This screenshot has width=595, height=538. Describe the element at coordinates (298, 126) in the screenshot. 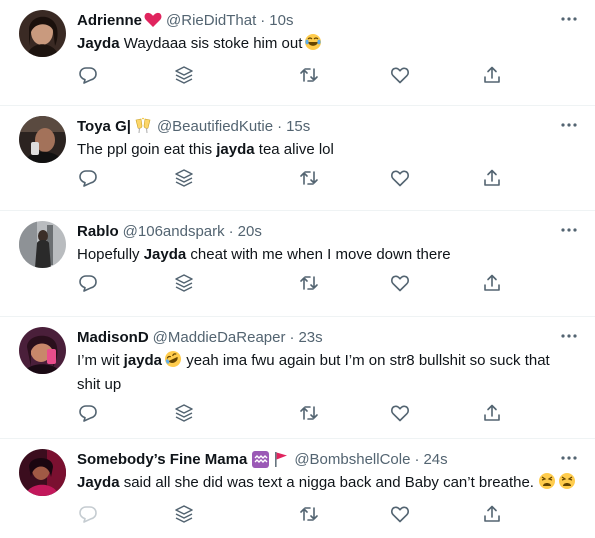

I see `timestamp: 15s` at that location.